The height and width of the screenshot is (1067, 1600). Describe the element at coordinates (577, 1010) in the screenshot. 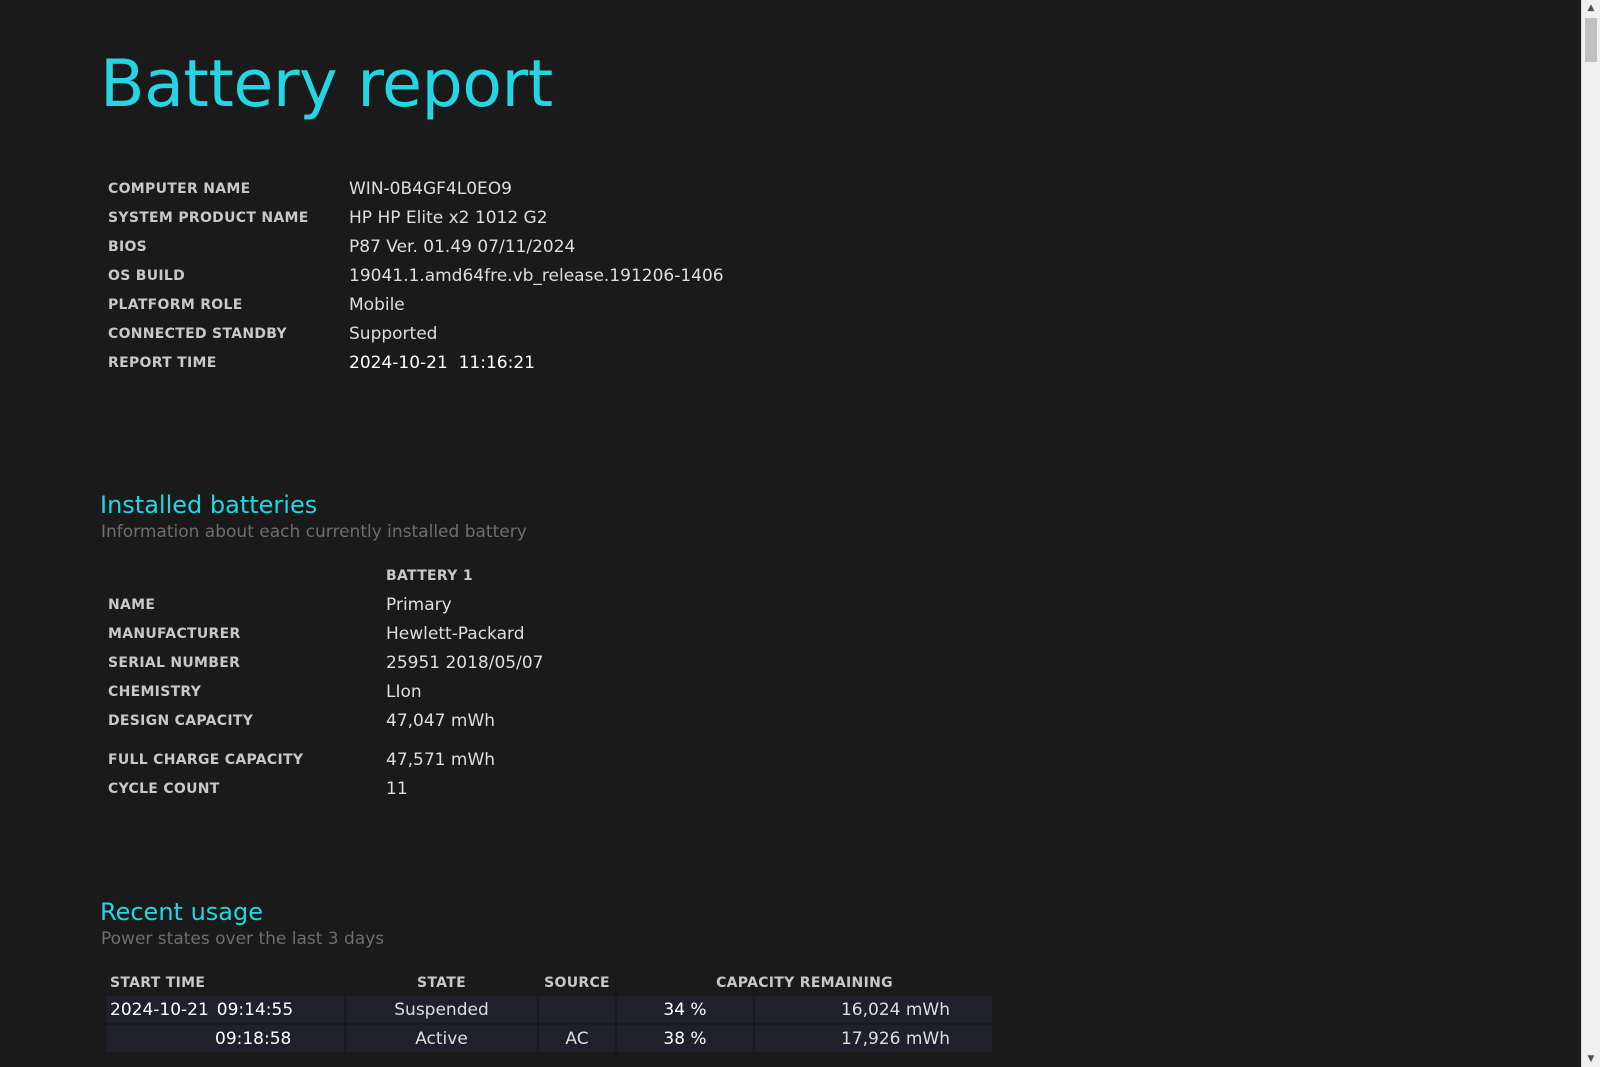

I see `source-cell` at that location.